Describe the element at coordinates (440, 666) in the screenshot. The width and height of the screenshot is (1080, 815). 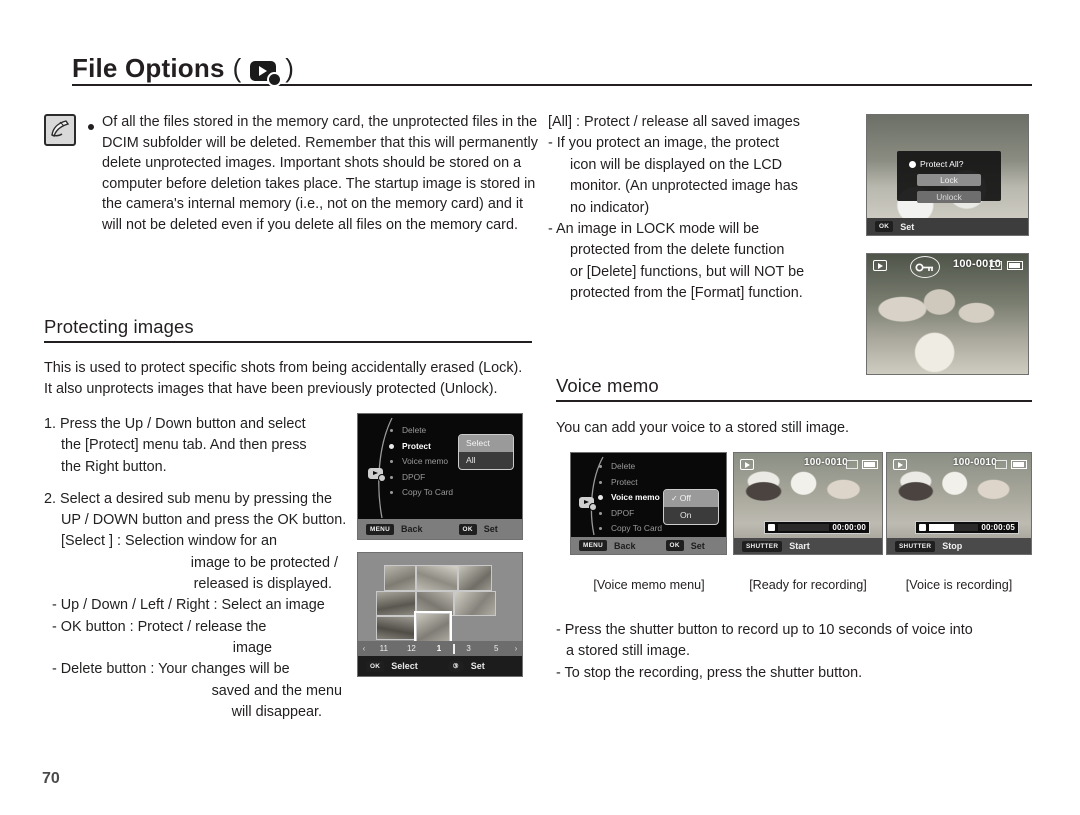
I see `lcd-bottom-bar: OK Select ③ Set` at that location.